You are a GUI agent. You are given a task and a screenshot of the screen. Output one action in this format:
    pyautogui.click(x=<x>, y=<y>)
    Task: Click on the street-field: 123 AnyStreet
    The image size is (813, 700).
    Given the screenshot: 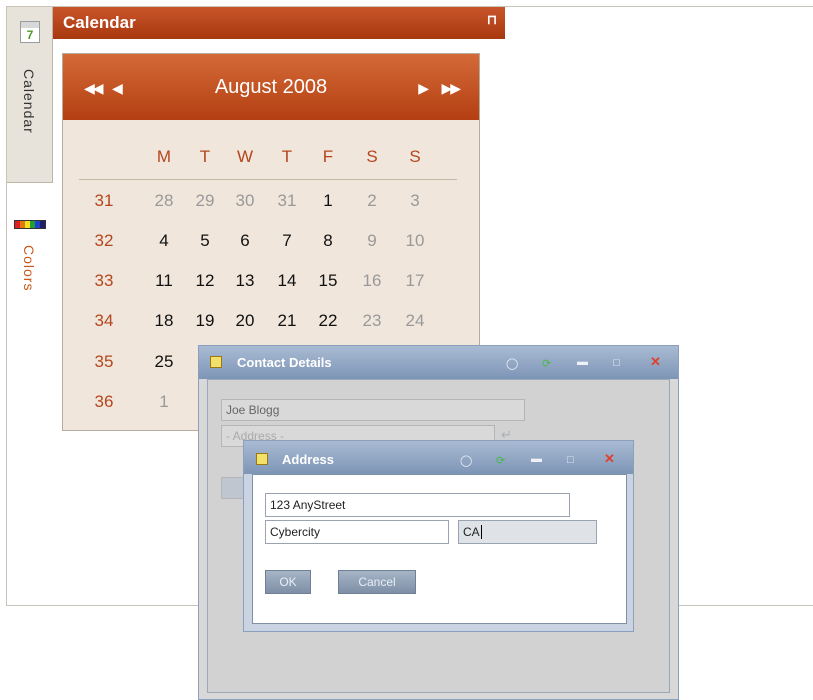 What is the action you would take?
    pyautogui.click(x=417, y=505)
    